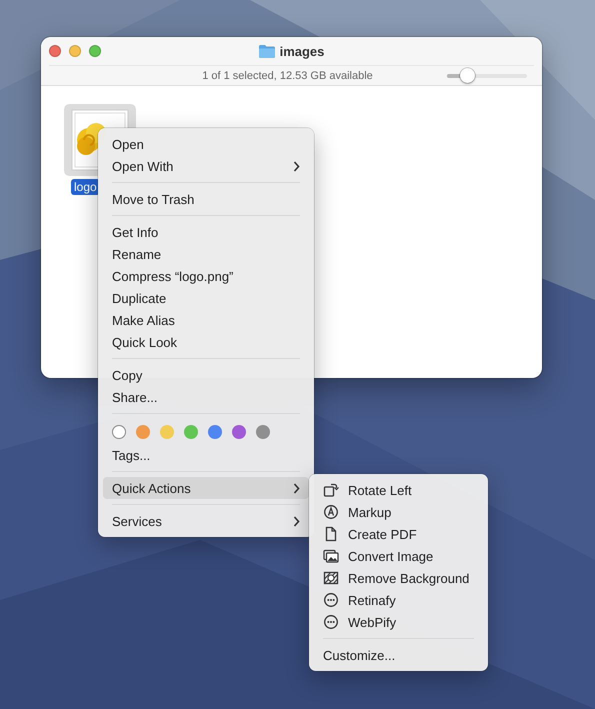 This screenshot has height=709, width=595. I want to click on menu-item: WebPify, so click(398, 622).